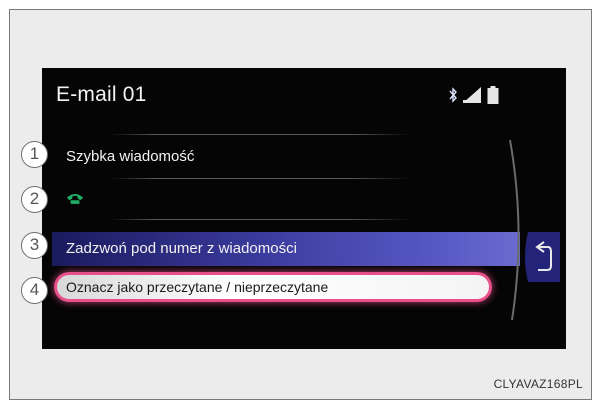 Image resolution: width=601 pixels, height=409 pixels. I want to click on callout-1: 1, so click(34, 154).